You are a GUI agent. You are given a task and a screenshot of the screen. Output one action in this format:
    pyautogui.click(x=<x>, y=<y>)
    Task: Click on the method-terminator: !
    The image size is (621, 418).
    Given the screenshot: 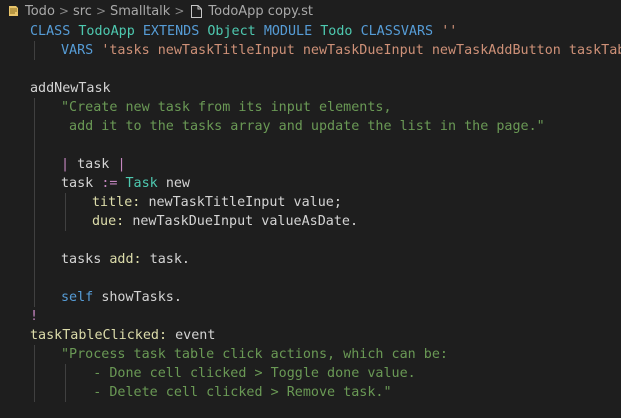 What is the action you would take?
    pyautogui.click(x=34, y=316)
    